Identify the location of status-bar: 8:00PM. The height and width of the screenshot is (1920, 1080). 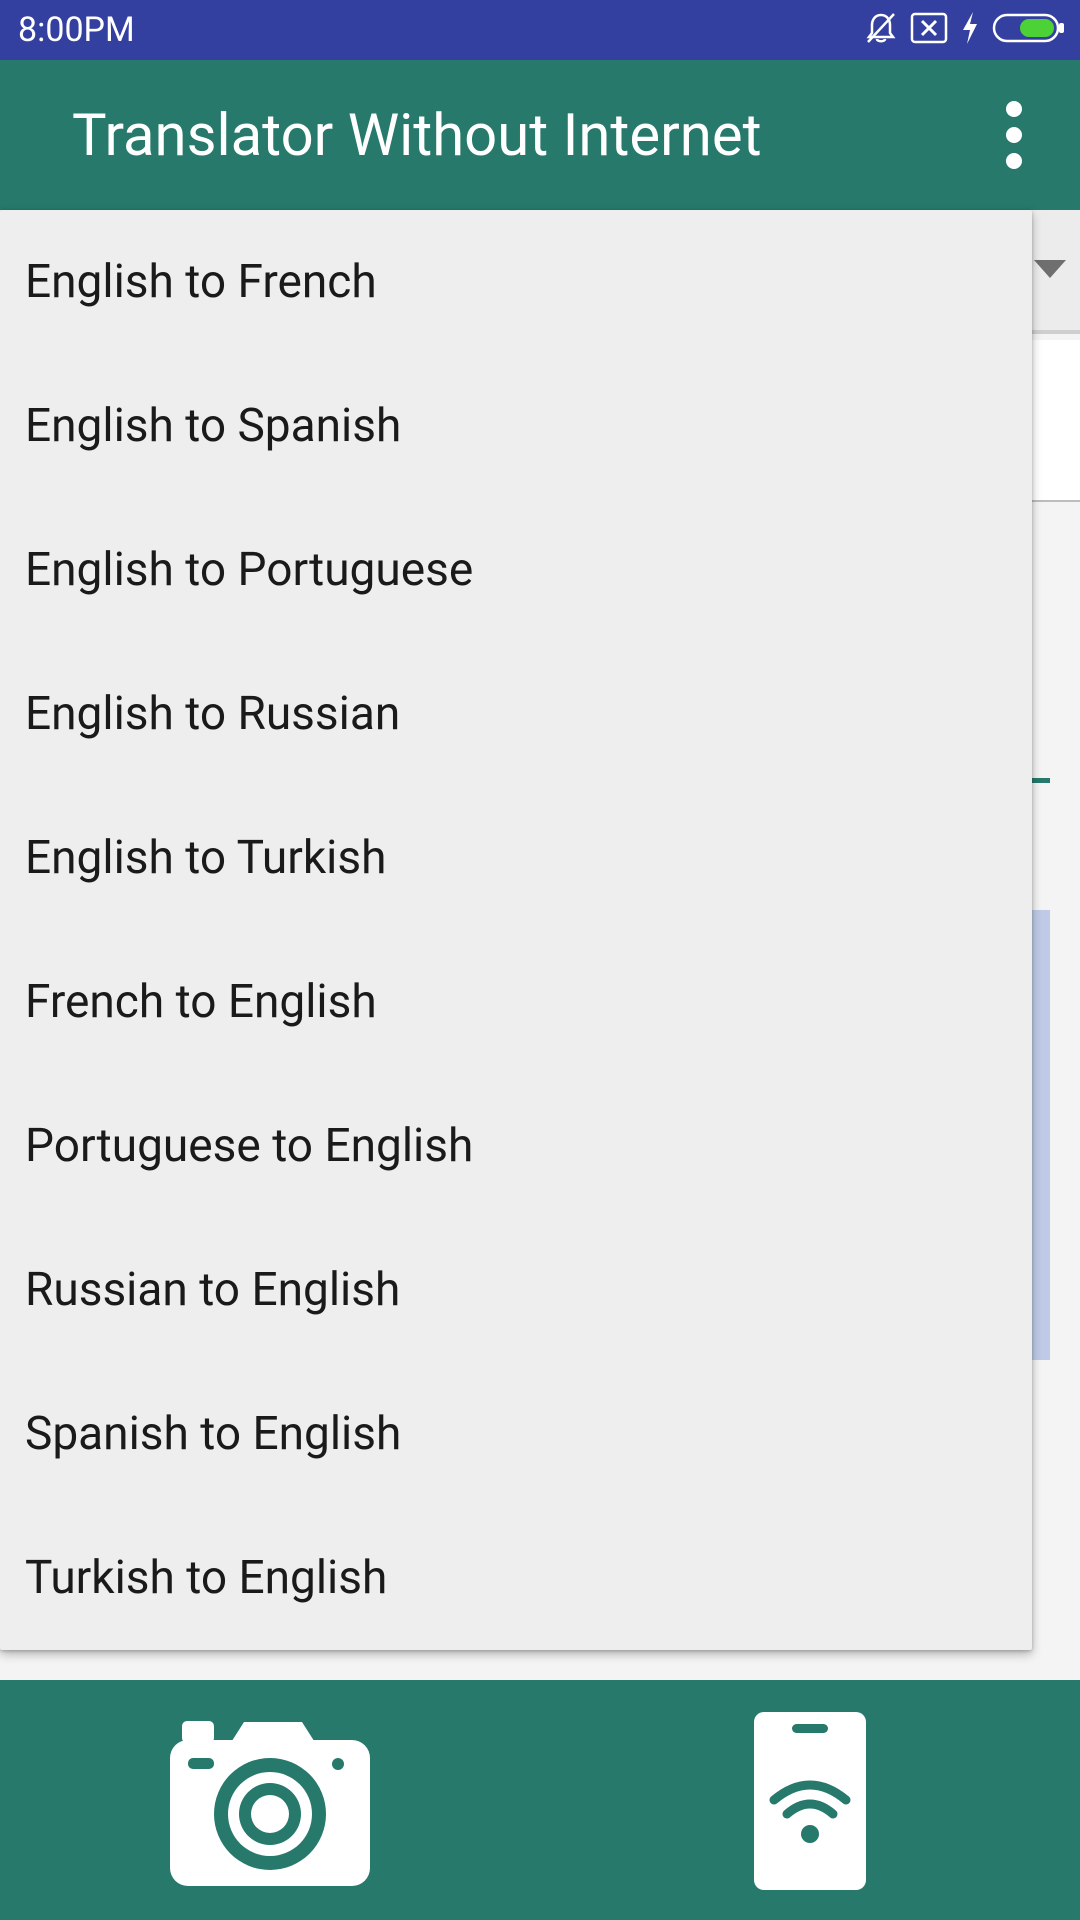
(540, 30).